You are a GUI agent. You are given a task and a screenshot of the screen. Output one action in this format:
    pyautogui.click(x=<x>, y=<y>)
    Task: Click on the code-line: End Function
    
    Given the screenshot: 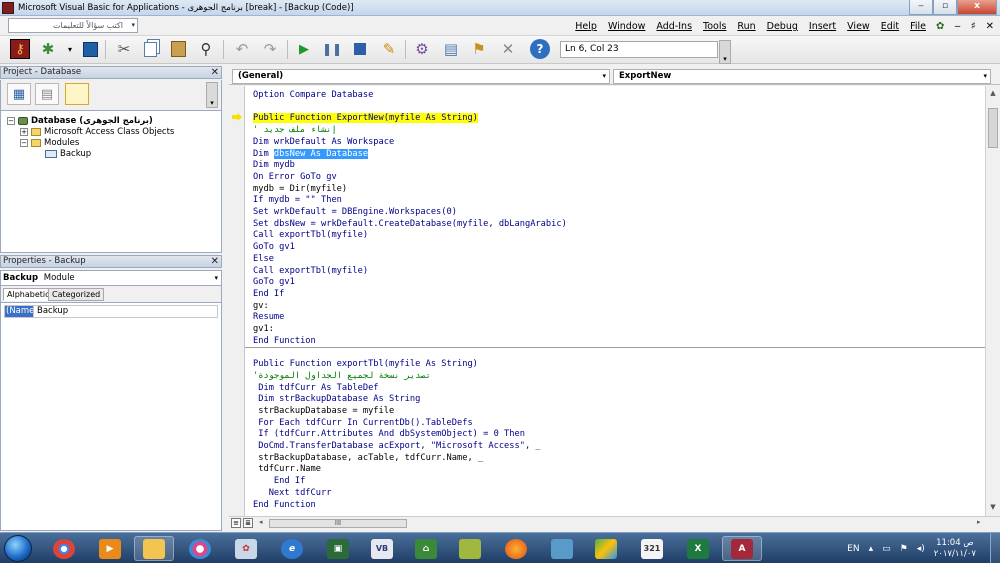 What is the action you would take?
    pyautogui.click(x=284, y=505)
    